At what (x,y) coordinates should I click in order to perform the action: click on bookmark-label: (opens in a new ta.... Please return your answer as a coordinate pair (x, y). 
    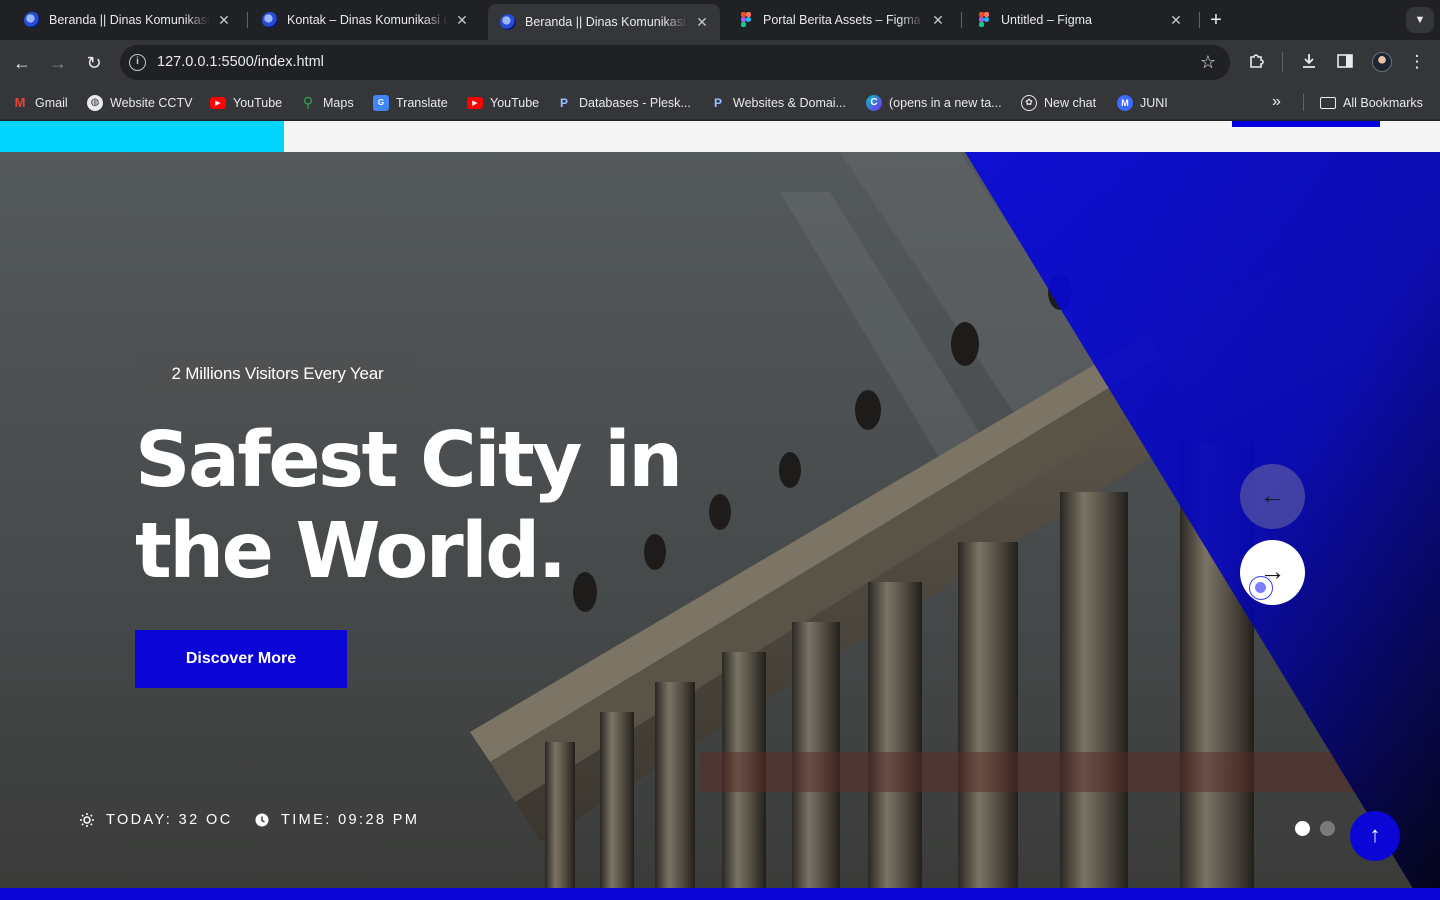
    Looking at the image, I should click on (945, 102).